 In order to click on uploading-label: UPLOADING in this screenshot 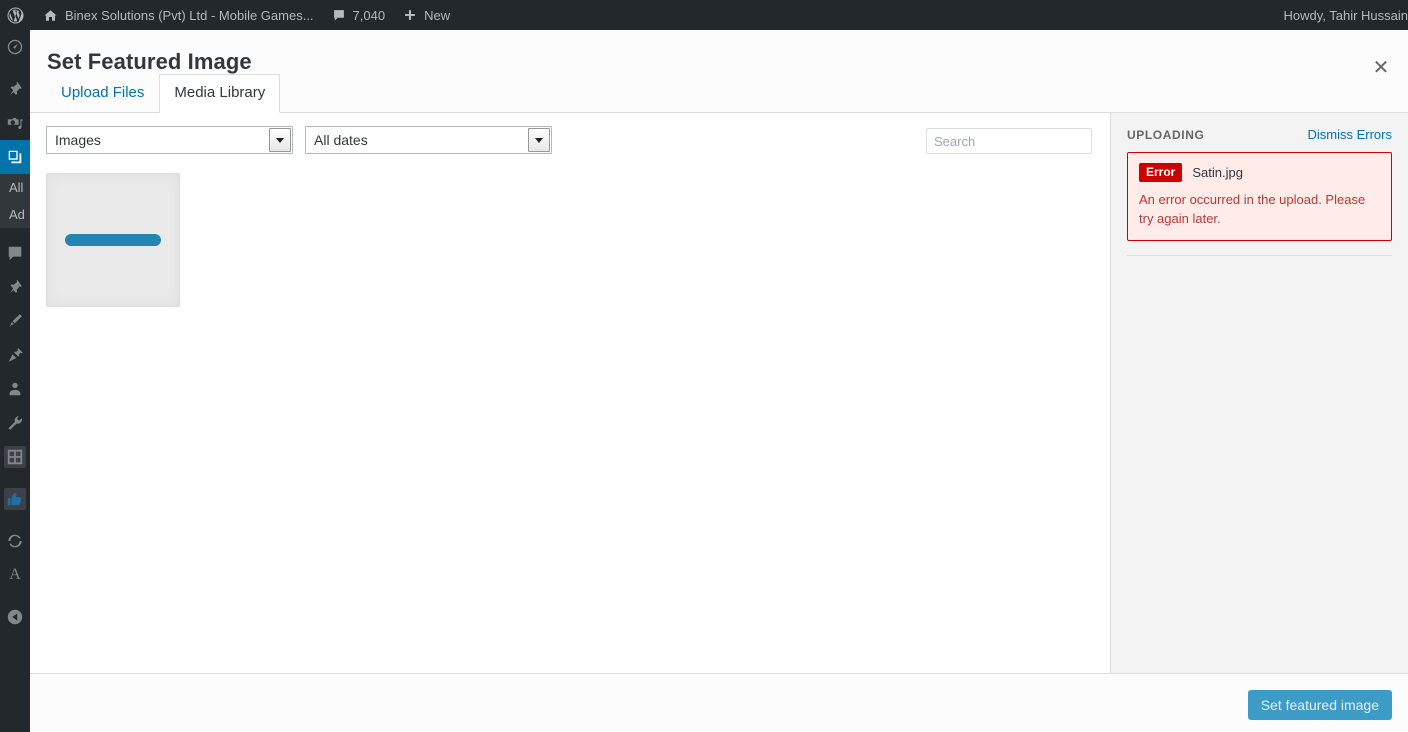, I will do `click(1166, 135)`.